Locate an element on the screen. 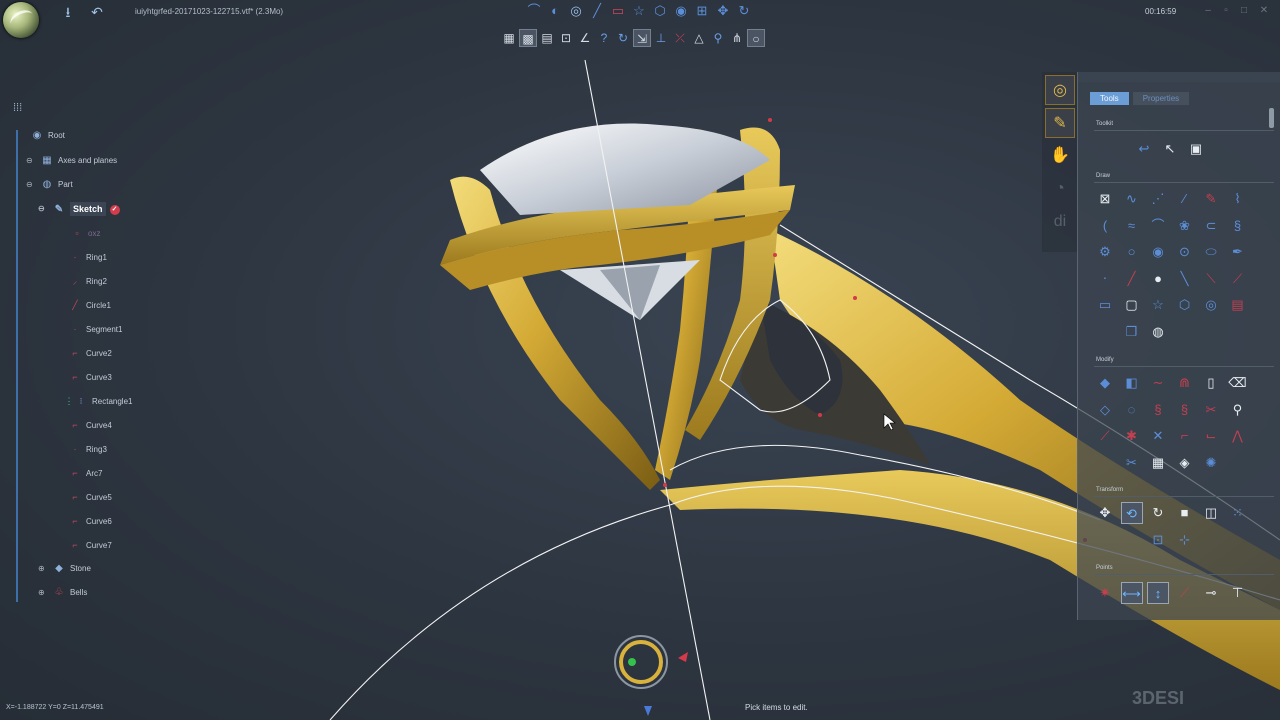 The image size is (1280, 720). sculpt-module-icon: ✋ is located at coordinates (1060, 156).